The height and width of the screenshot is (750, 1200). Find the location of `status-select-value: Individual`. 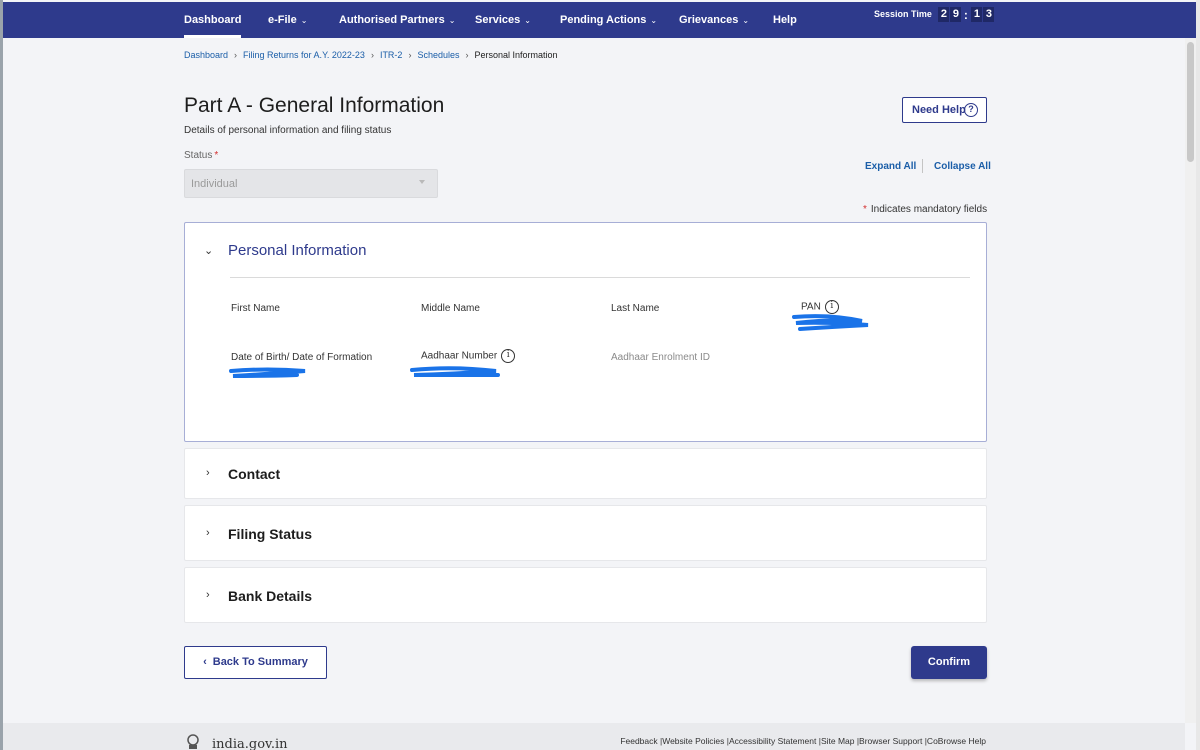

status-select-value: Individual is located at coordinates (214, 184).